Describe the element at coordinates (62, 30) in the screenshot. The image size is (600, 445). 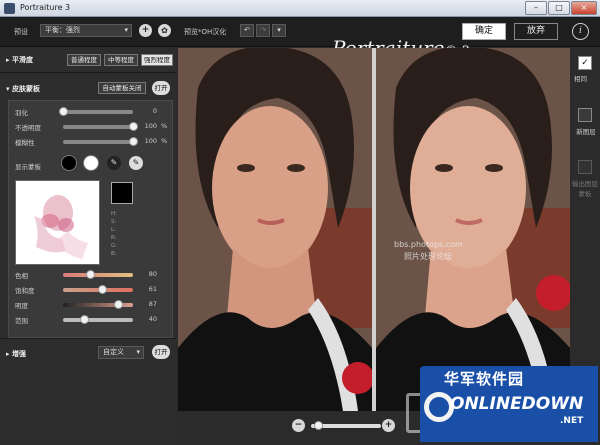
I see `preset-value: 平衡：强烈` at that location.